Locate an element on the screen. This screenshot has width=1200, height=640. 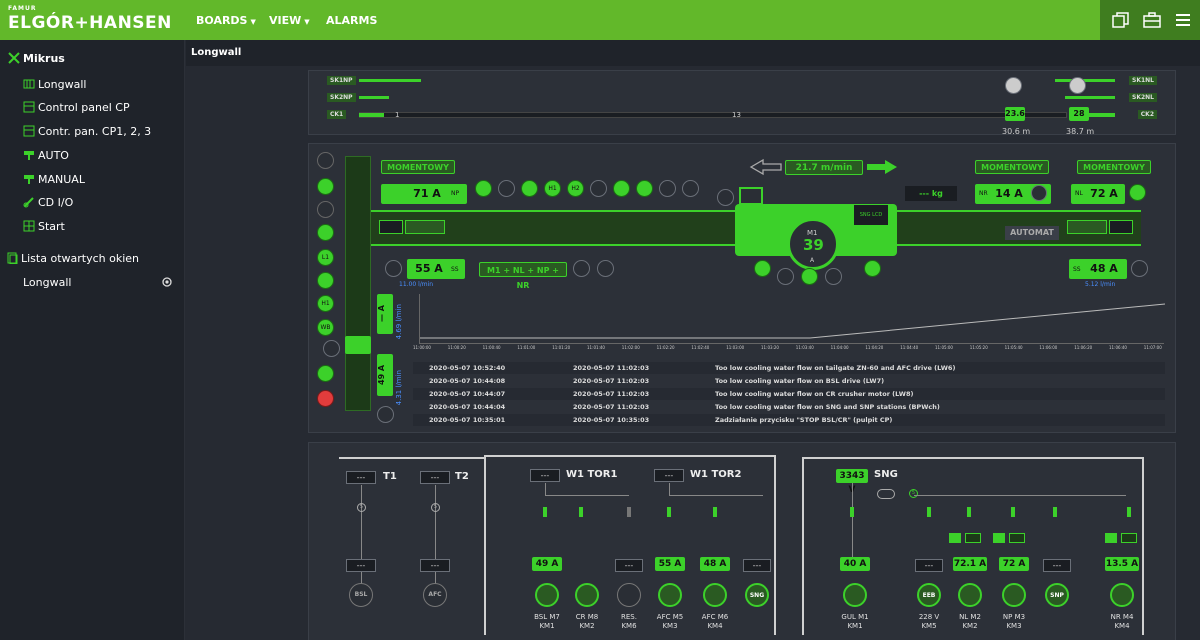
switch-nr is located at coordinates (1129, 512).